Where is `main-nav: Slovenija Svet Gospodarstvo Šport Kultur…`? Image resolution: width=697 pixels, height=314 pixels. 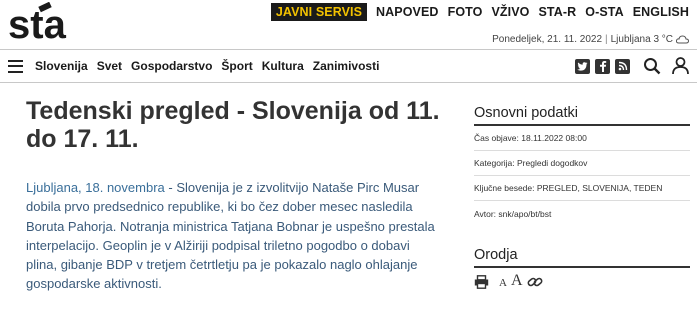
main-nav: Slovenija Svet Gospodarstvo Šport Kultur… is located at coordinates (348, 66).